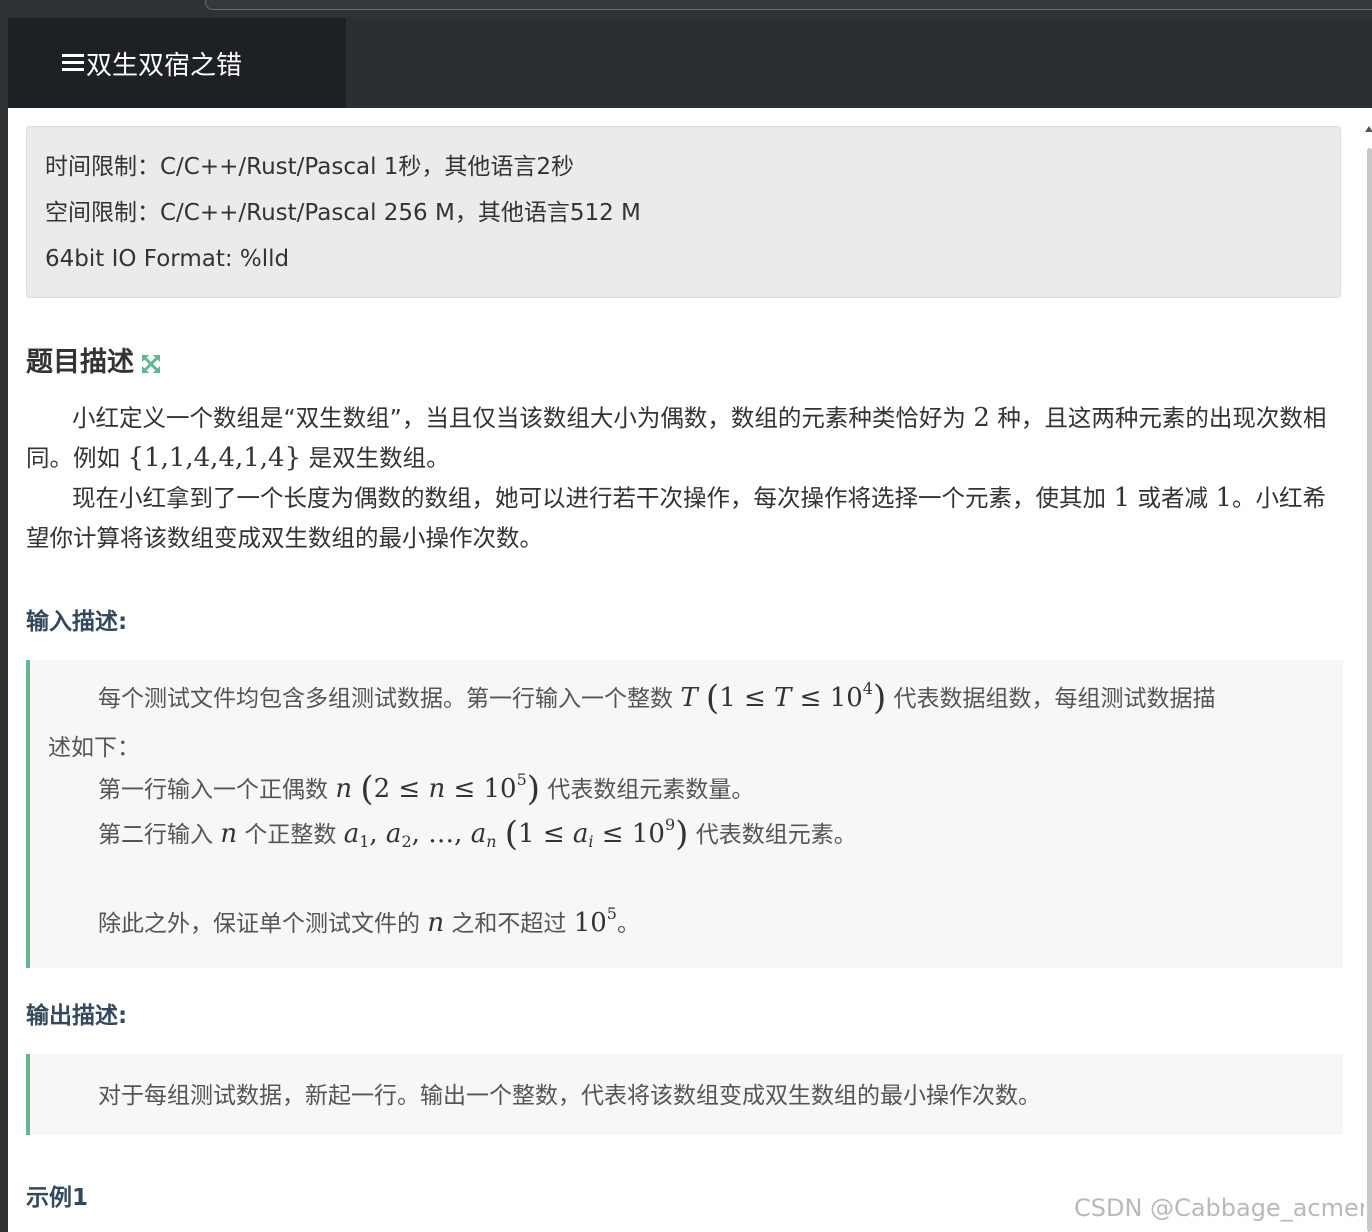 The height and width of the screenshot is (1232, 1372). What do you see at coordinates (389, 699) in the screenshot?
I see `input-text: 每个测试文件均包含多组测试数据。第一行输入一个整数` at bounding box center [389, 699].